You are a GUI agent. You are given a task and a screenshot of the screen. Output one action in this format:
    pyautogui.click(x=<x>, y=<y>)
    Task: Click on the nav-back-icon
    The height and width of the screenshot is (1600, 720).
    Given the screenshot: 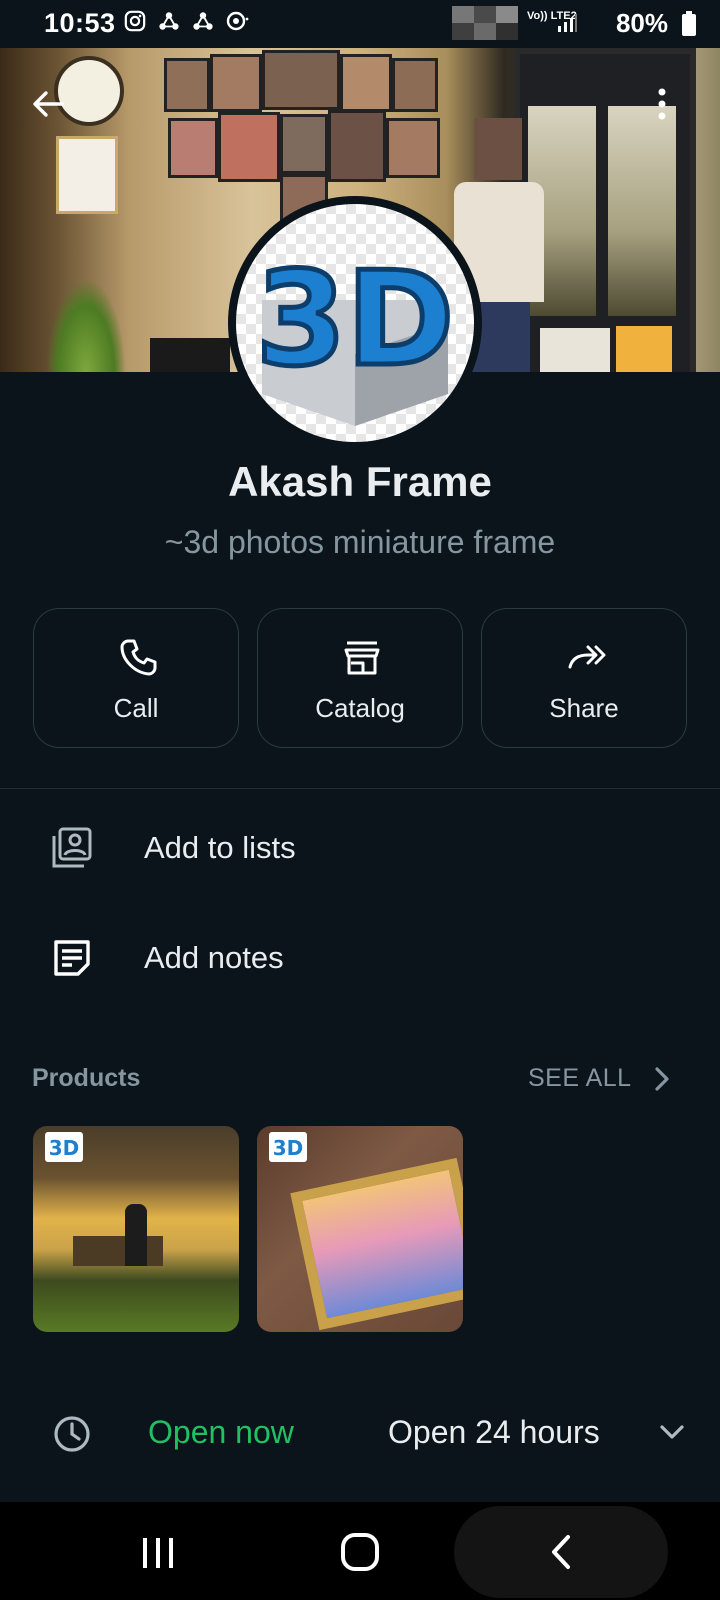 What is the action you would take?
    pyautogui.click(x=561, y=1552)
    